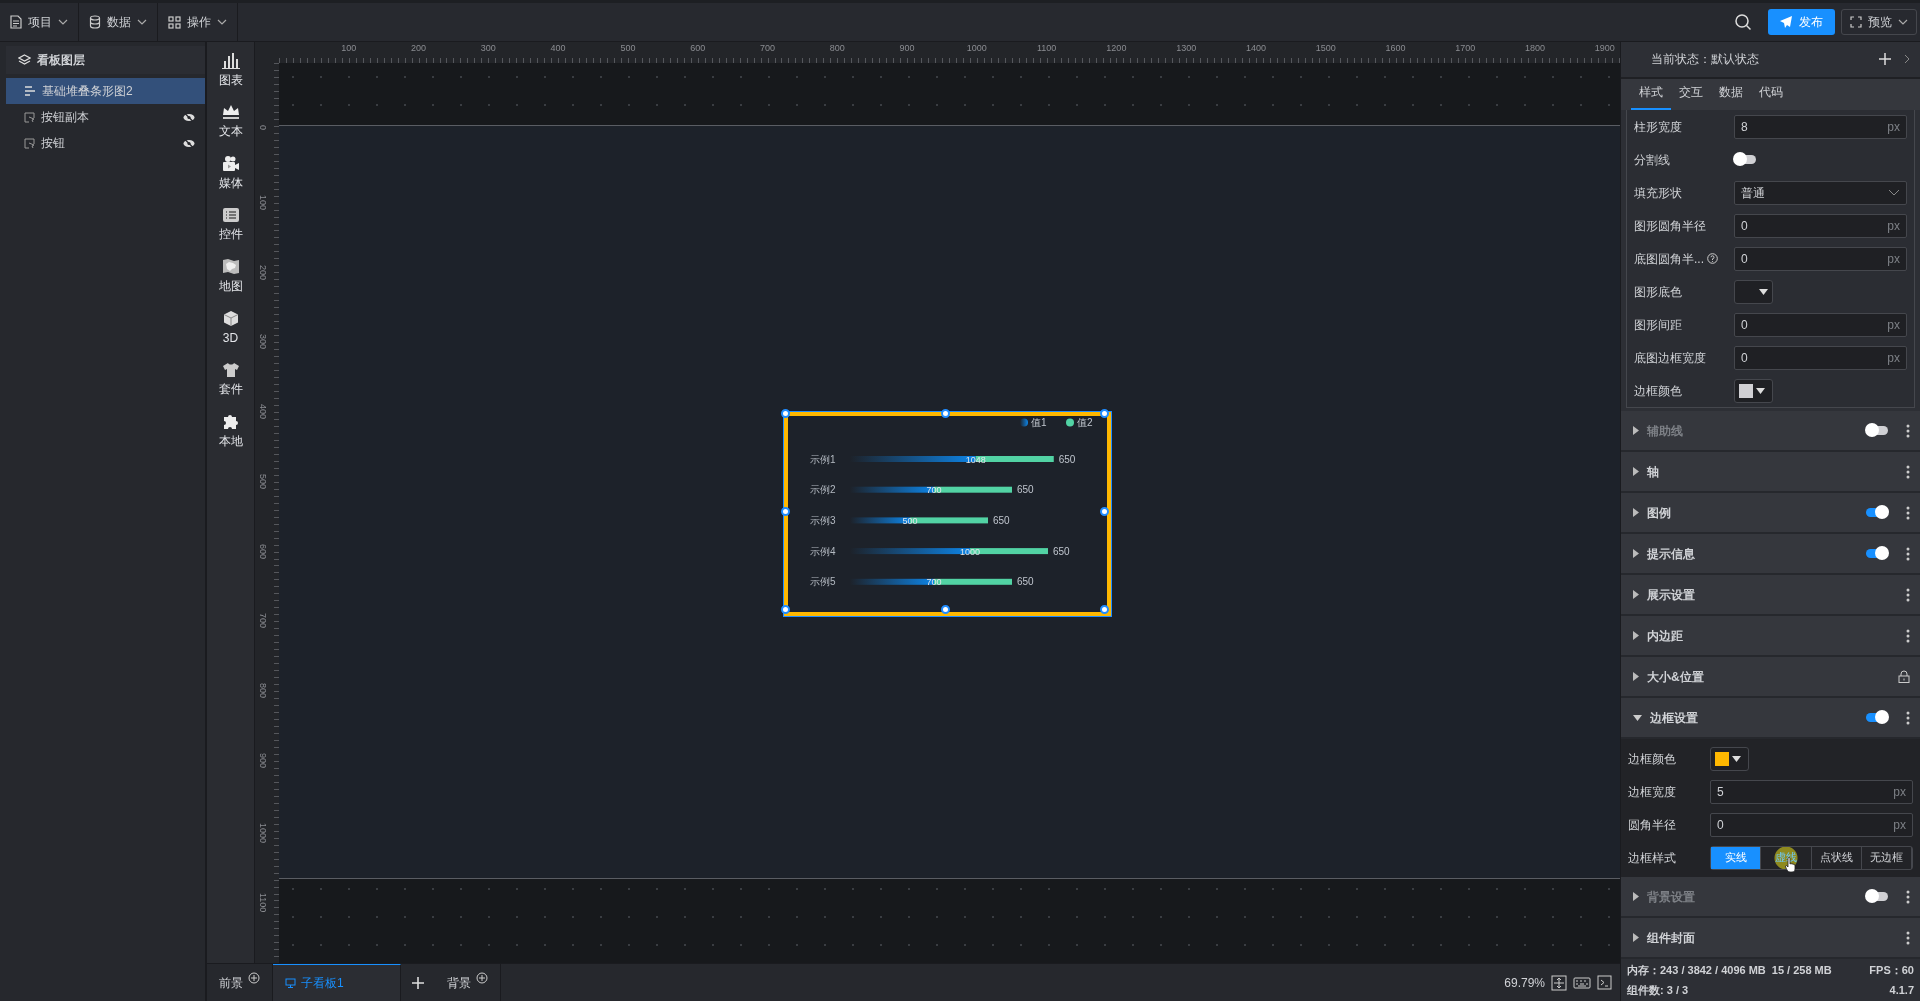 Image resolution: width=1920 pixels, height=1001 pixels. Describe the element at coordinates (230, 380) in the screenshot. I see `component-button: 套件` at that location.